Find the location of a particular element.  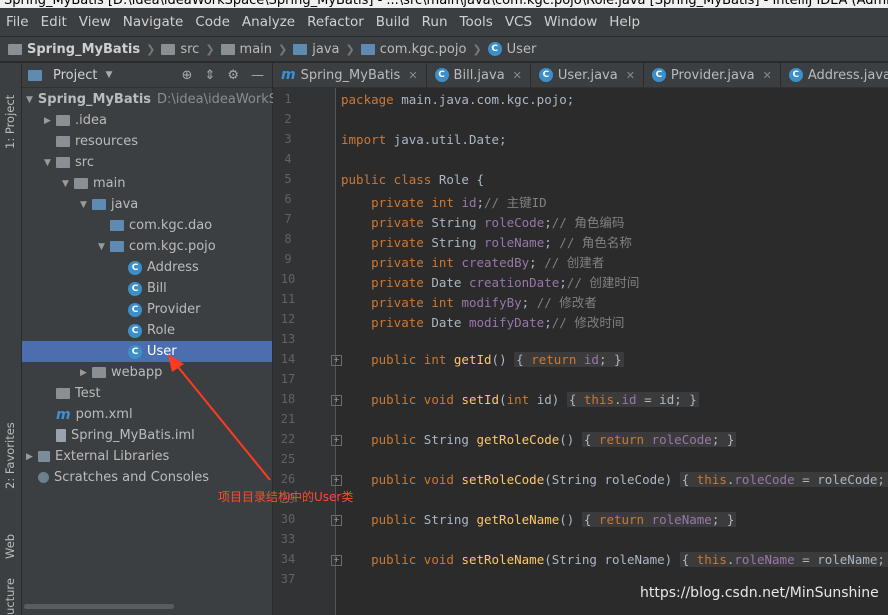

menu-analyze: Analyze is located at coordinates (268, 22).